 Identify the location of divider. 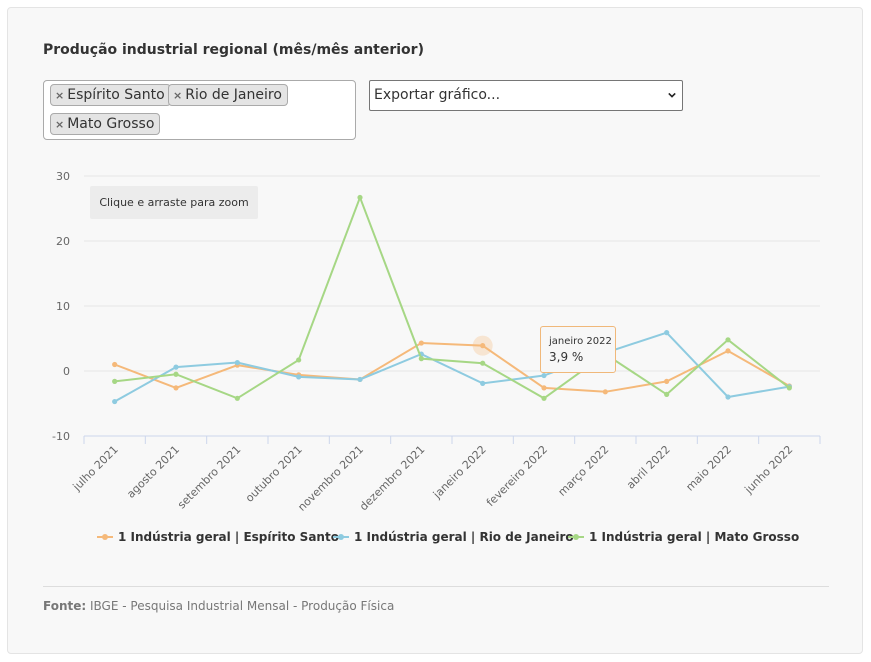
(436, 586).